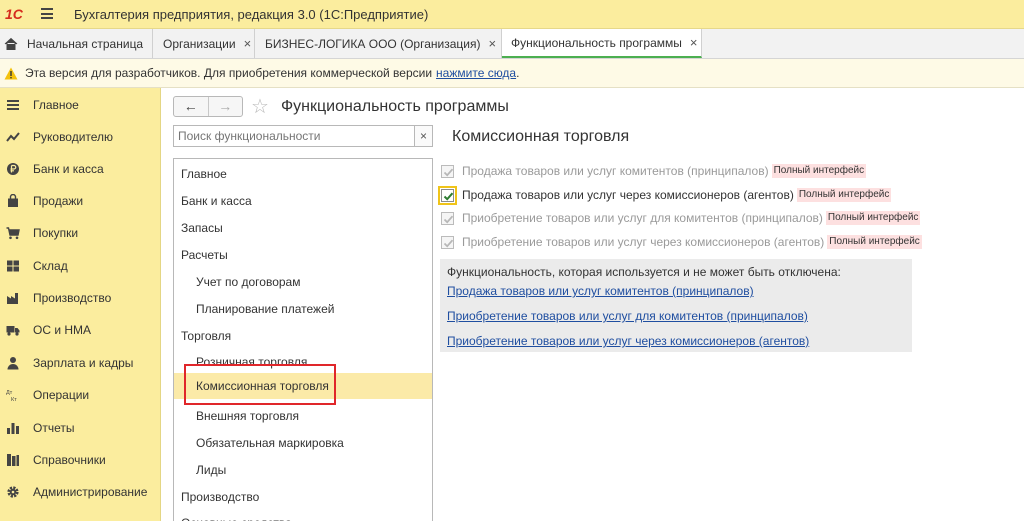  Describe the element at coordinates (20, 14) in the screenshot. I see `1c-logo: 1С` at that location.